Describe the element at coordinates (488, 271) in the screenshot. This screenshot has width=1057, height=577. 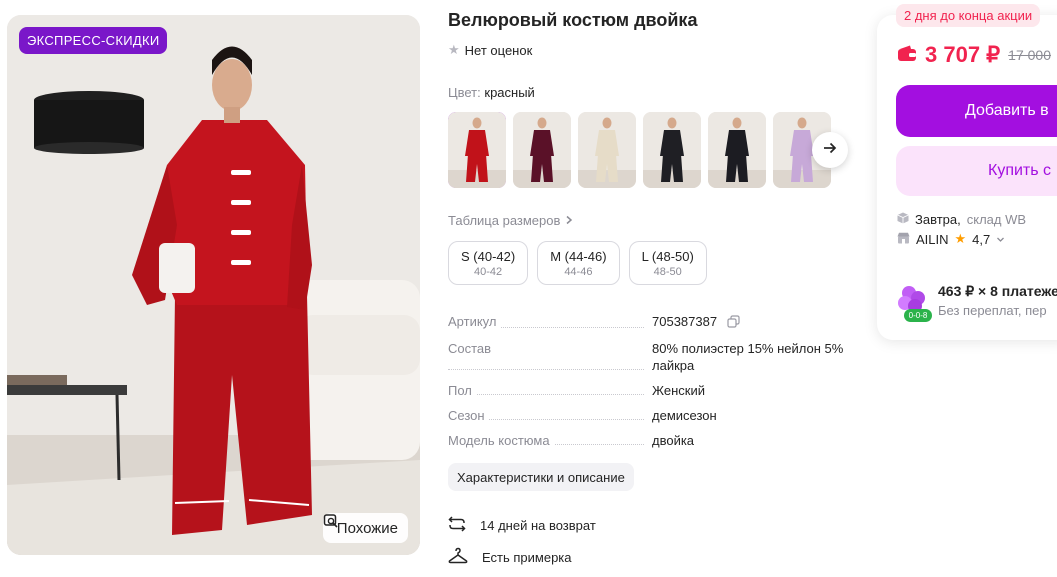
I see `size-option-ru: 40-42` at that location.